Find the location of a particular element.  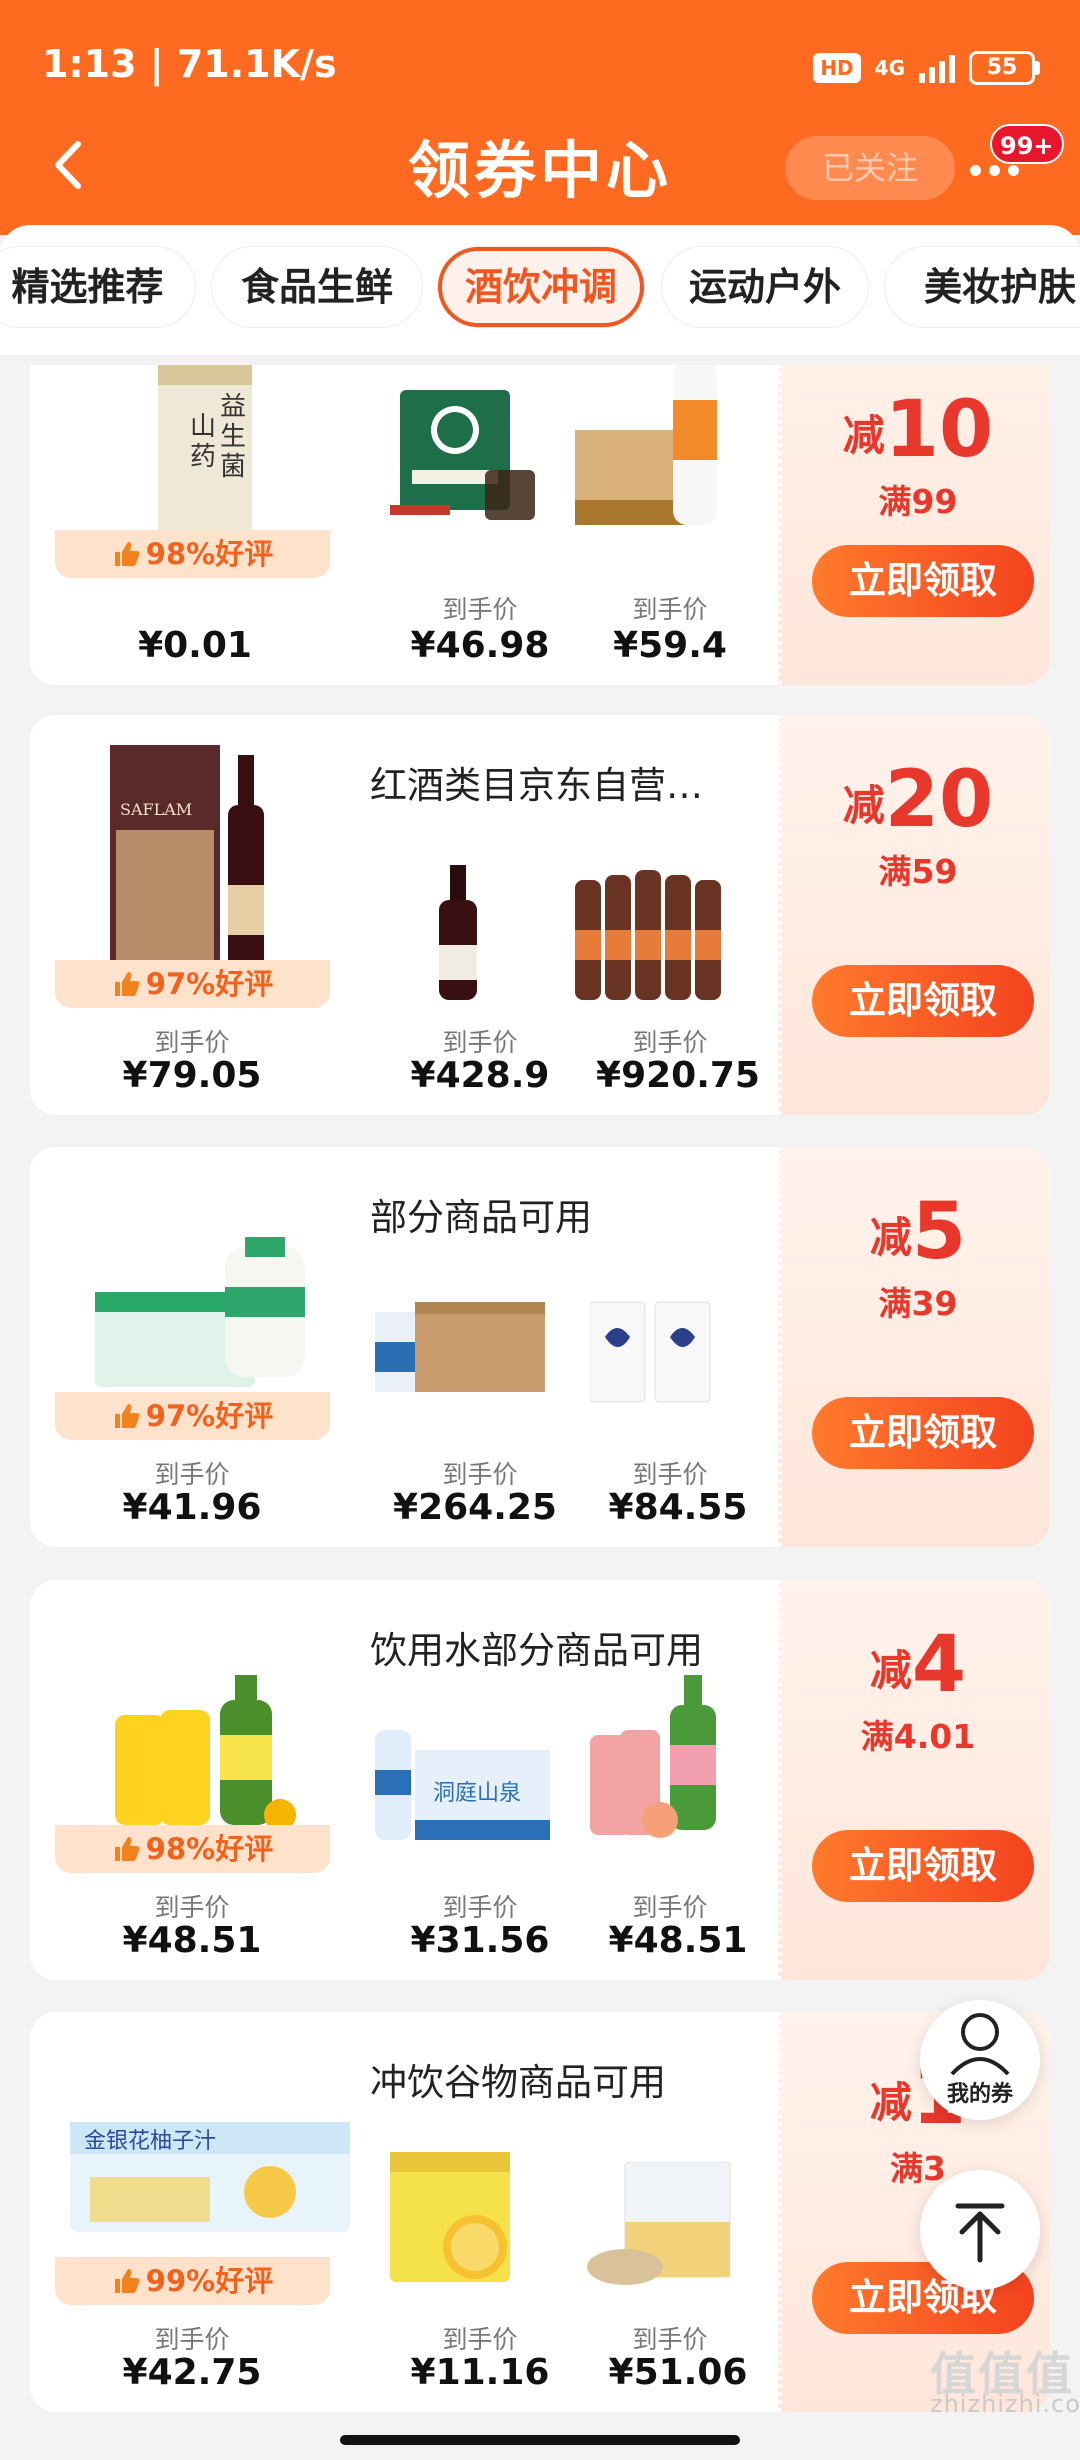

tab-sports: 运动户外 is located at coordinates (765, 287).